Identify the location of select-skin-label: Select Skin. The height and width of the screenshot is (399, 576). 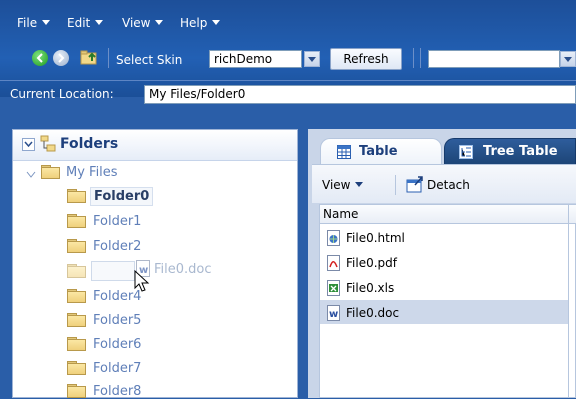
(149, 60).